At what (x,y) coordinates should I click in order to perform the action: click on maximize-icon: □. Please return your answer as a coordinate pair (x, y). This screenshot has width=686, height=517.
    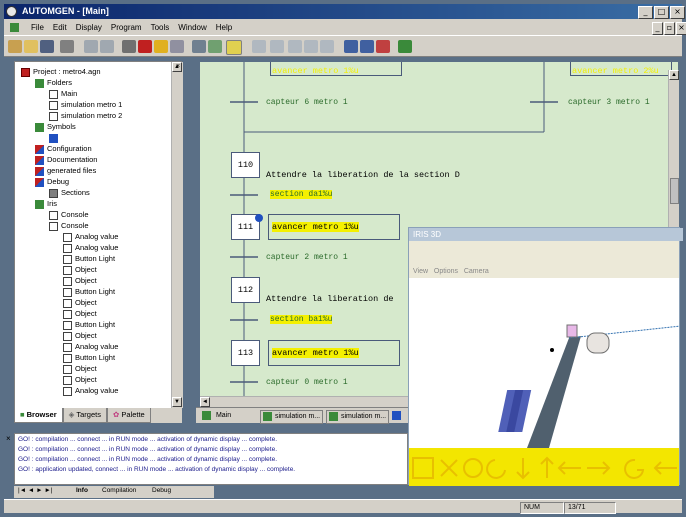
    Looking at the image, I should click on (661, 12).